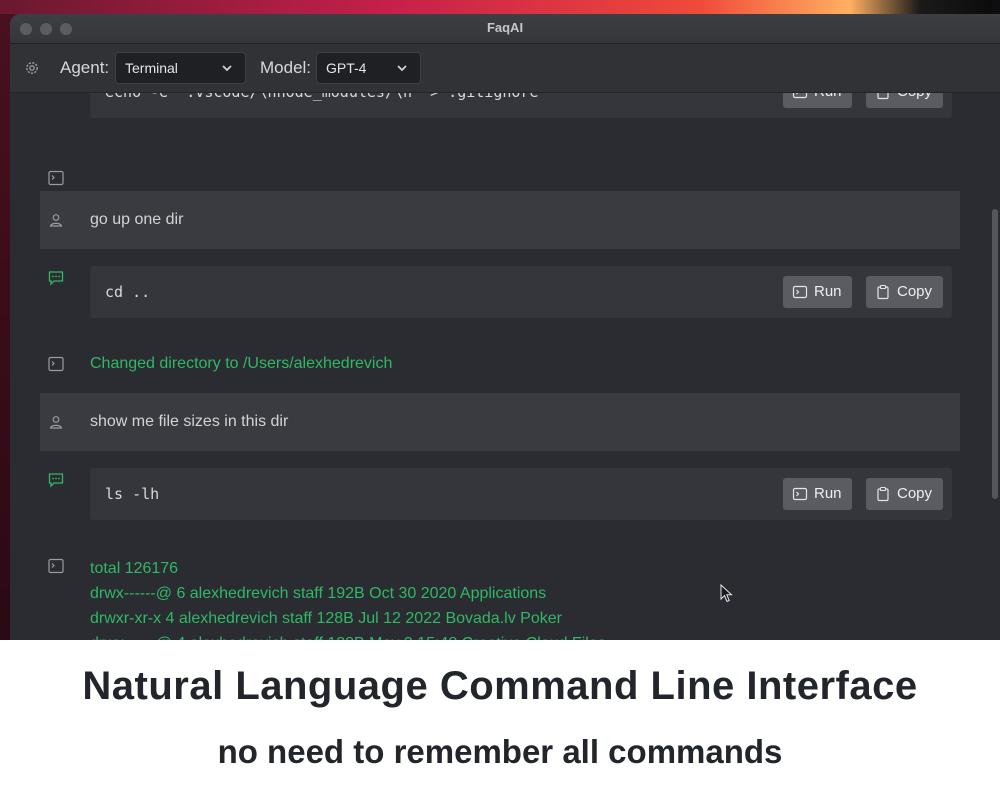  Describe the element at coordinates (505, 68) in the screenshot. I see `toolbar: Agent: Terminal Model: GPT-4` at that location.